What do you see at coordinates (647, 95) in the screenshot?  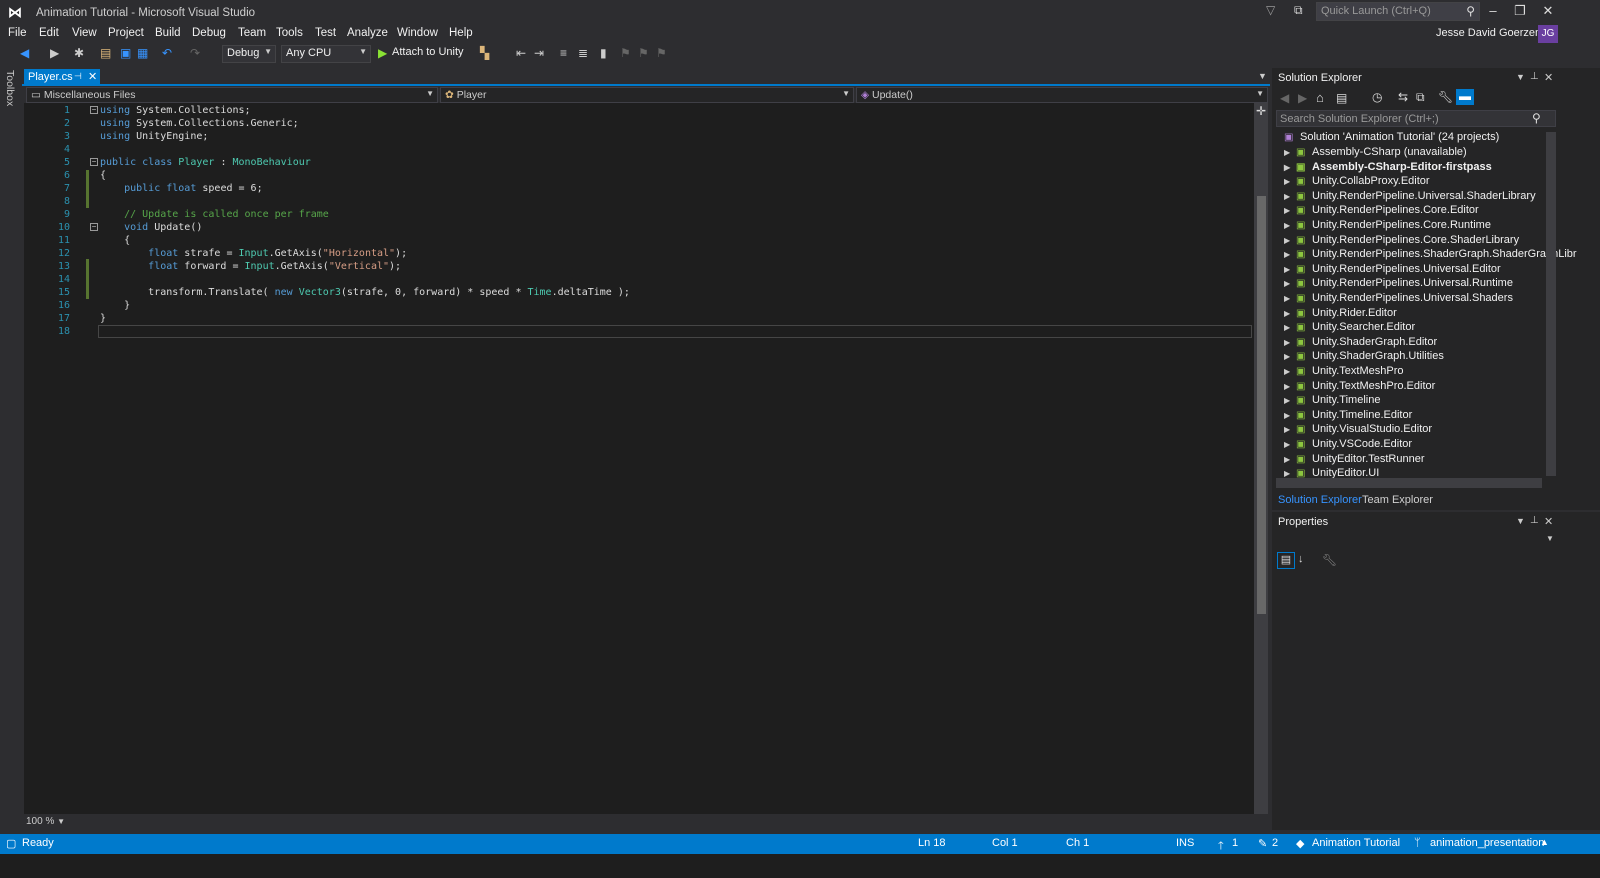 I see `class-dropdown: ✿ Player ▼` at bounding box center [647, 95].